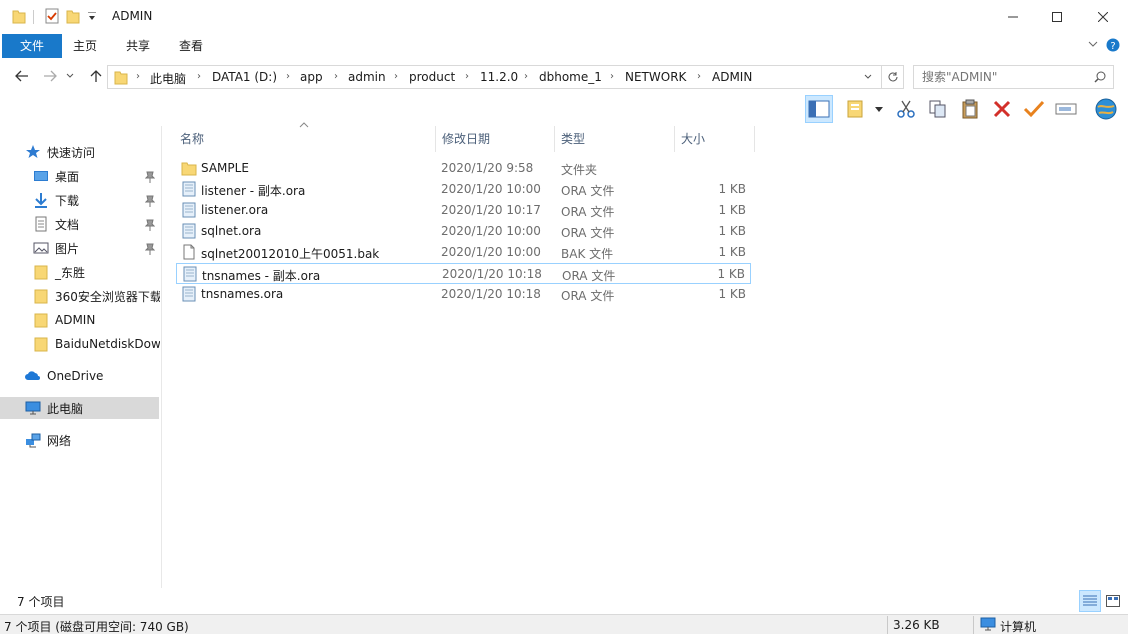  What do you see at coordinates (52, 16) in the screenshot?
I see `properties-icon` at bounding box center [52, 16].